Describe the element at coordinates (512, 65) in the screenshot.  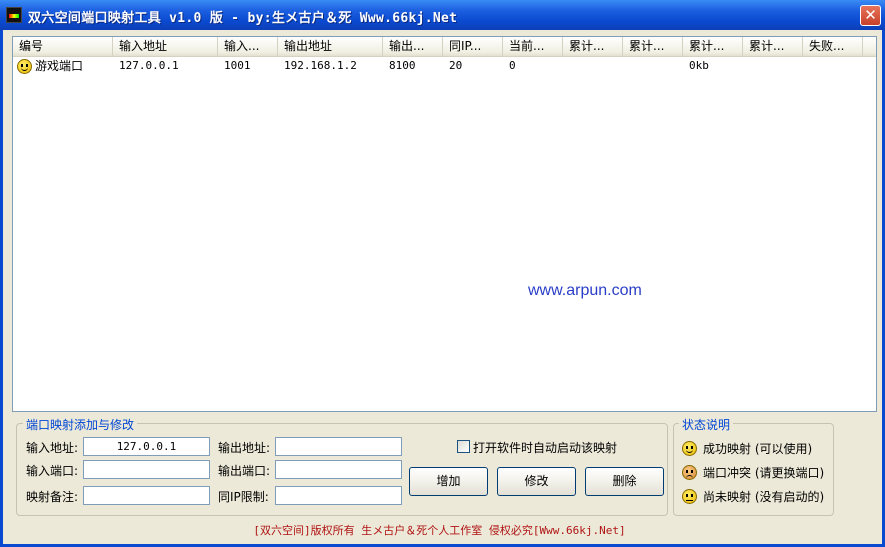
I see `table-cell: 0` at that location.